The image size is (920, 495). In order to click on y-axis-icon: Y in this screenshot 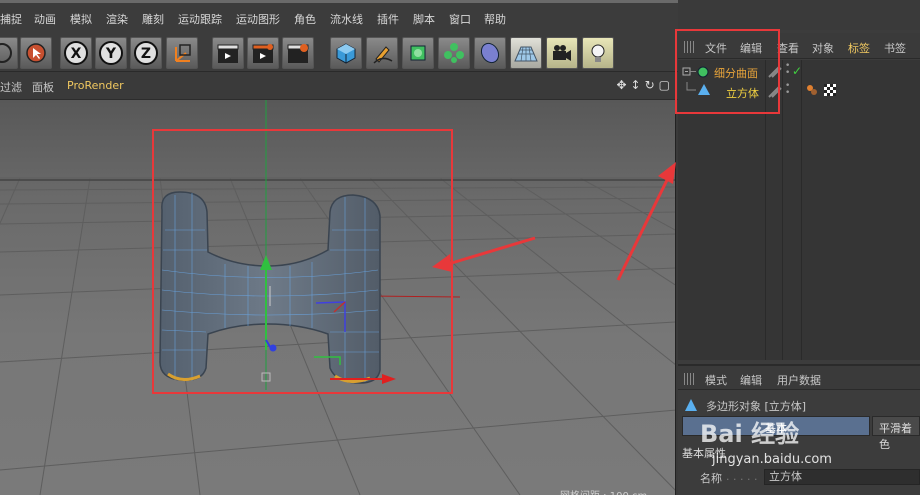, I will do `click(111, 53)`.